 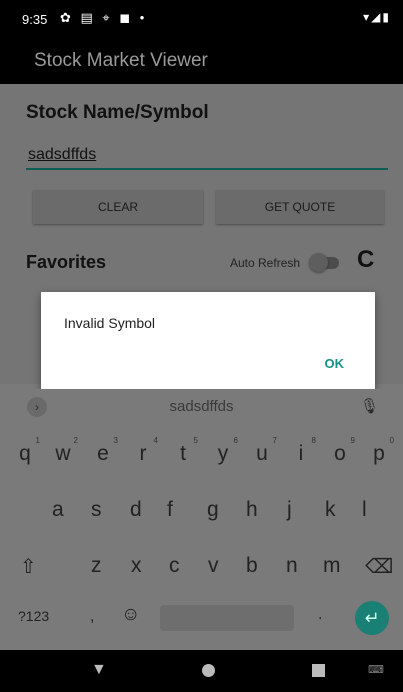 What do you see at coordinates (62, 154) in the screenshot?
I see `stock-symbol-input-value: sadsdffds` at bounding box center [62, 154].